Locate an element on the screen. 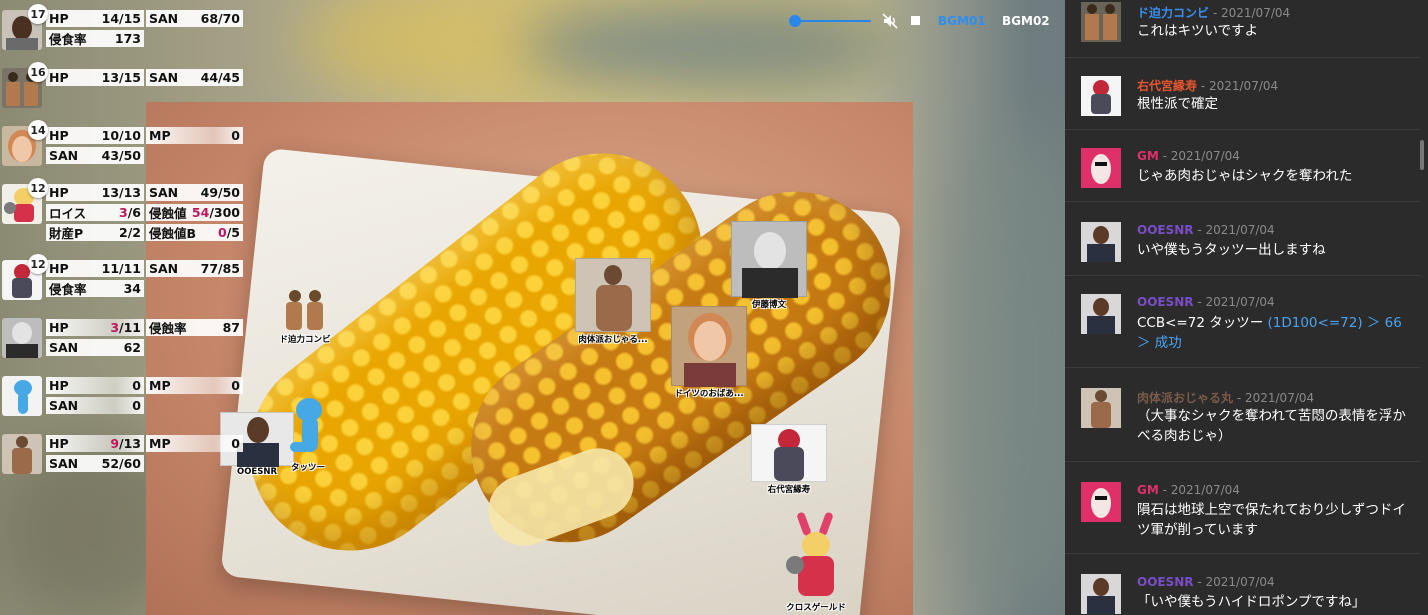 This screenshot has width=1428, height=615. stat-san: SAN 43/50 is located at coordinates (95, 155).